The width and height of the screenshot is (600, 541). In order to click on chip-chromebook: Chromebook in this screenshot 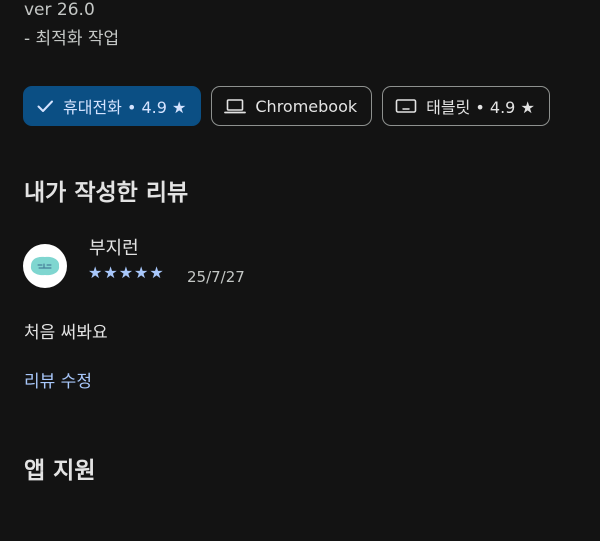, I will do `click(292, 106)`.